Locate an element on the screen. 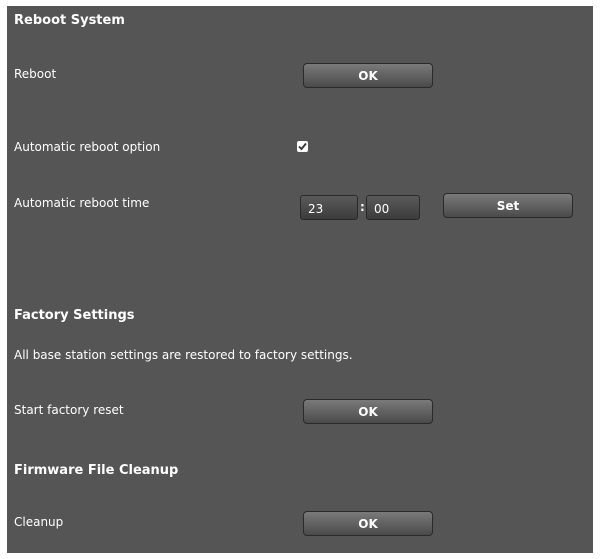  firmware-cleanup-heading: Firmware File Cleanup is located at coordinates (96, 470).